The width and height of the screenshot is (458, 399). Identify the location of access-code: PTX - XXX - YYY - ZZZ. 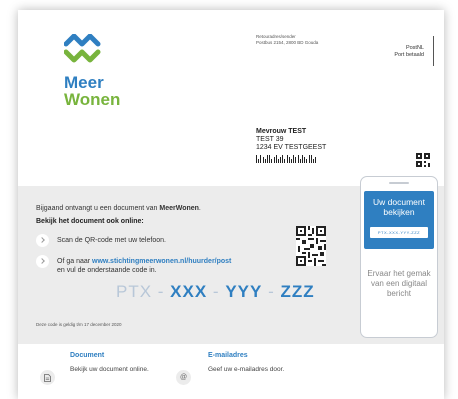
(215, 291).